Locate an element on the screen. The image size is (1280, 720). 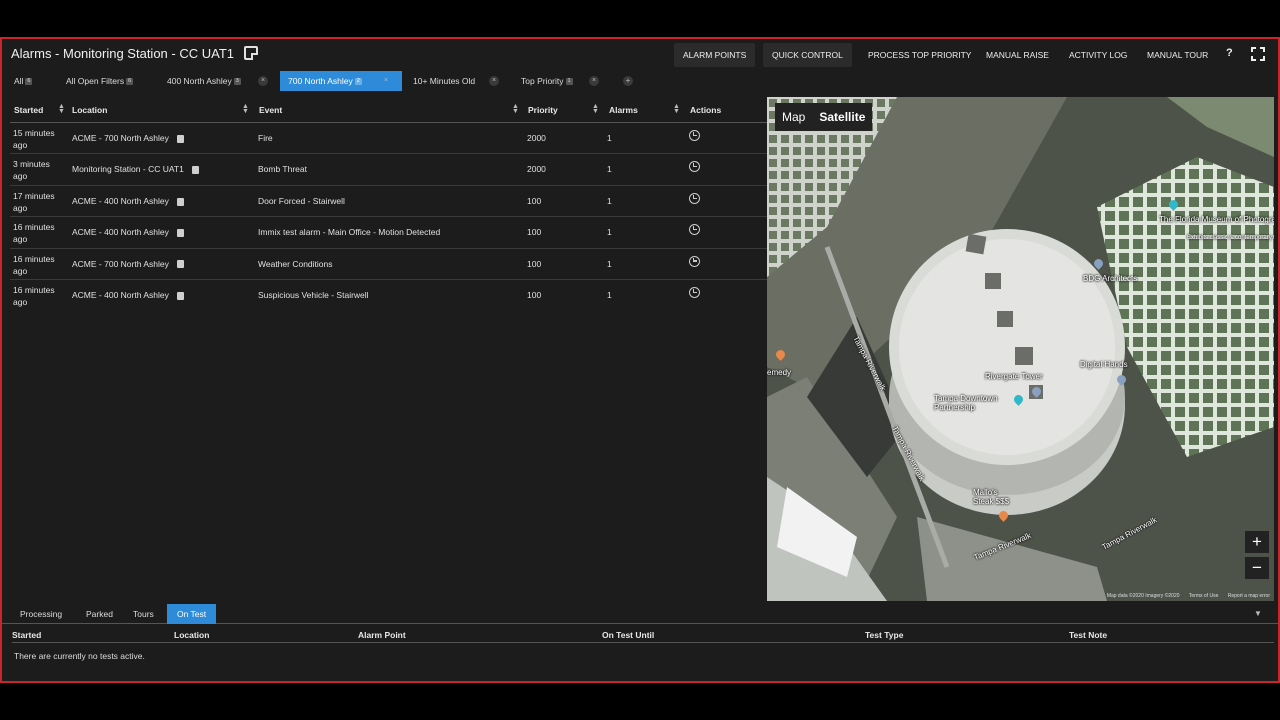
column-header-test-note: Test Note is located at coordinates (1088, 635).